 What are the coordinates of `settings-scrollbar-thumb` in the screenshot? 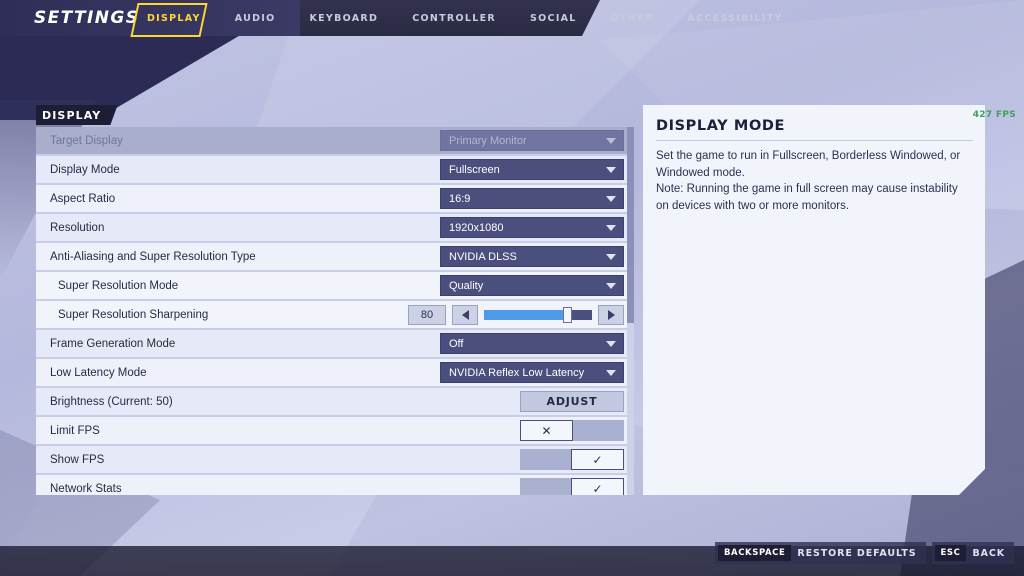 It's located at (630, 225).